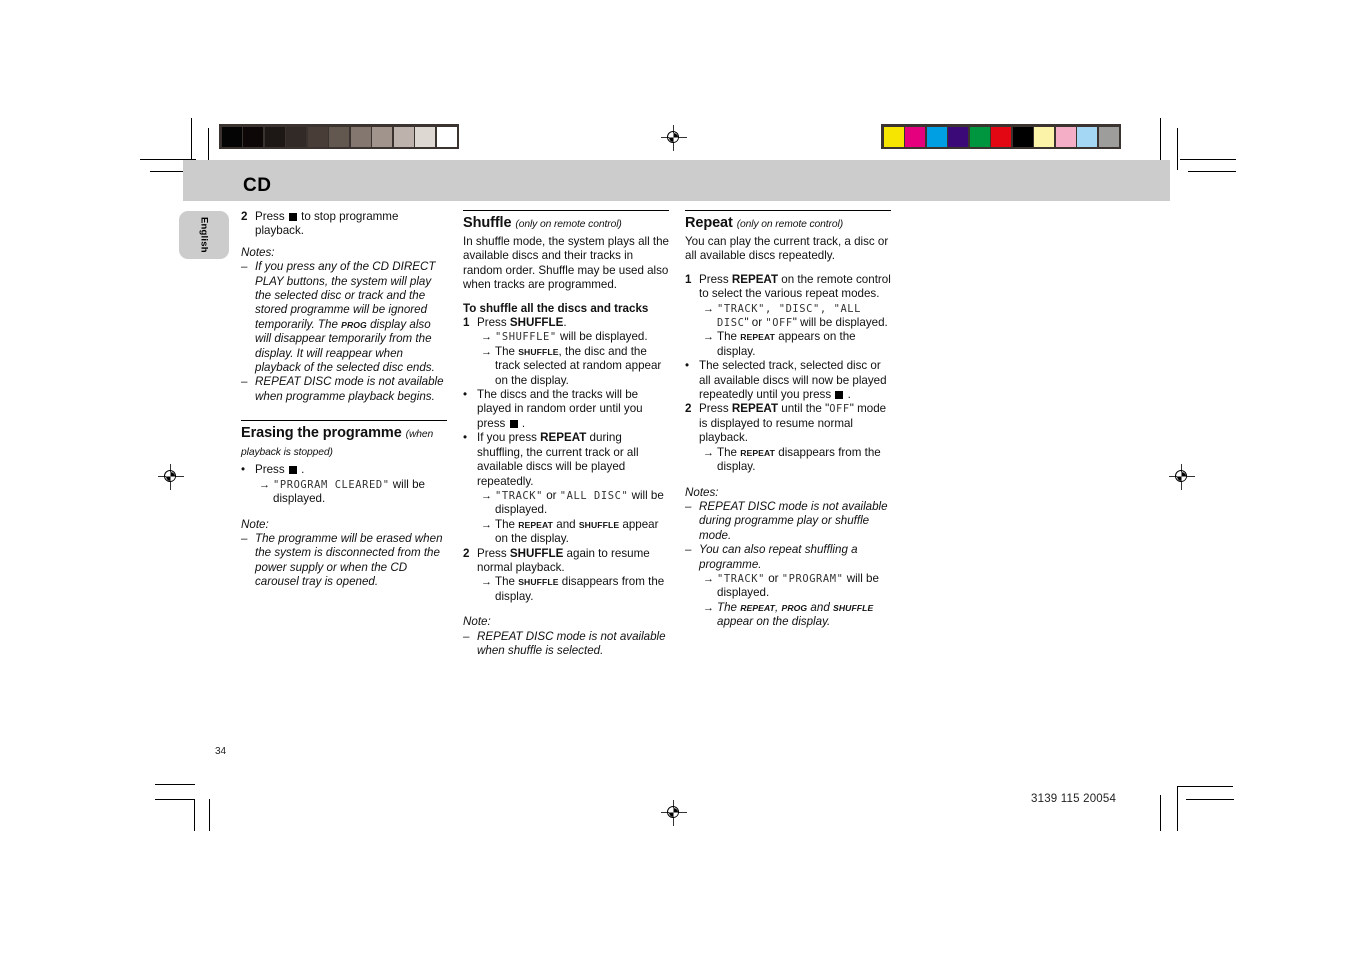 This screenshot has width=1351, height=954. I want to click on erase-bullet-text: Press ., so click(351, 470).